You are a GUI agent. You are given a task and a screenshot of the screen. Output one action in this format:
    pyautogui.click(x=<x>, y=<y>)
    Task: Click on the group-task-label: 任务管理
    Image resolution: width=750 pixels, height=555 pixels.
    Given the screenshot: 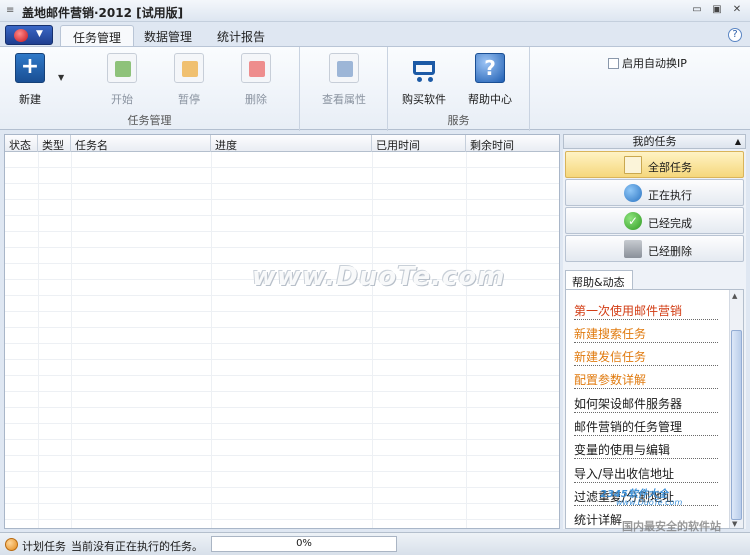 What is the action you would take?
    pyautogui.click(x=149, y=120)
    